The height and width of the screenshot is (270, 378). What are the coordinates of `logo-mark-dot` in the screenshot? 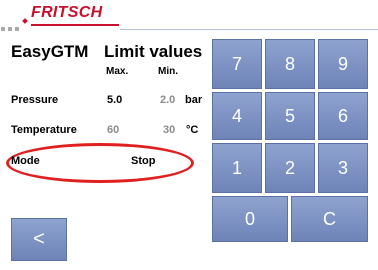 It's located at (25, 21).